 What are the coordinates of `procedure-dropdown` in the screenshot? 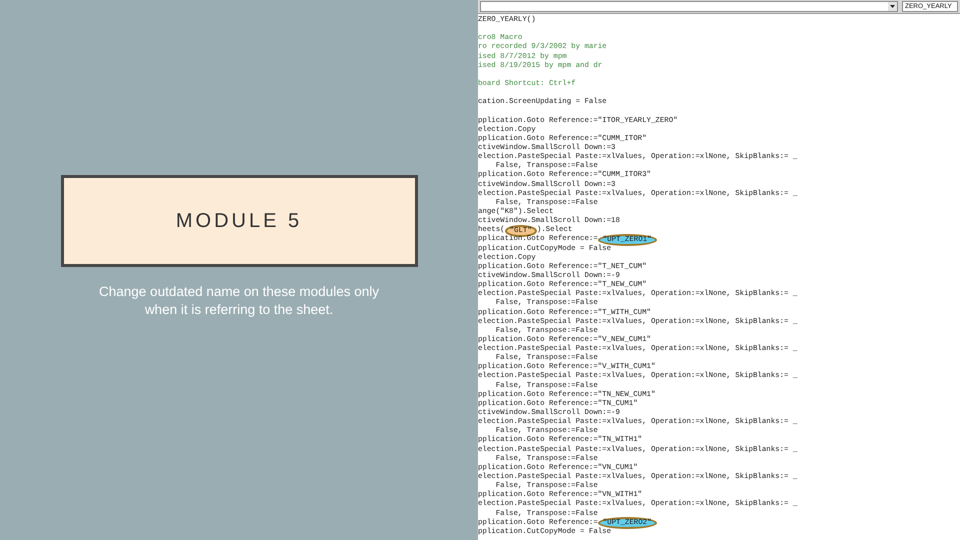 It's located at (689, 6).